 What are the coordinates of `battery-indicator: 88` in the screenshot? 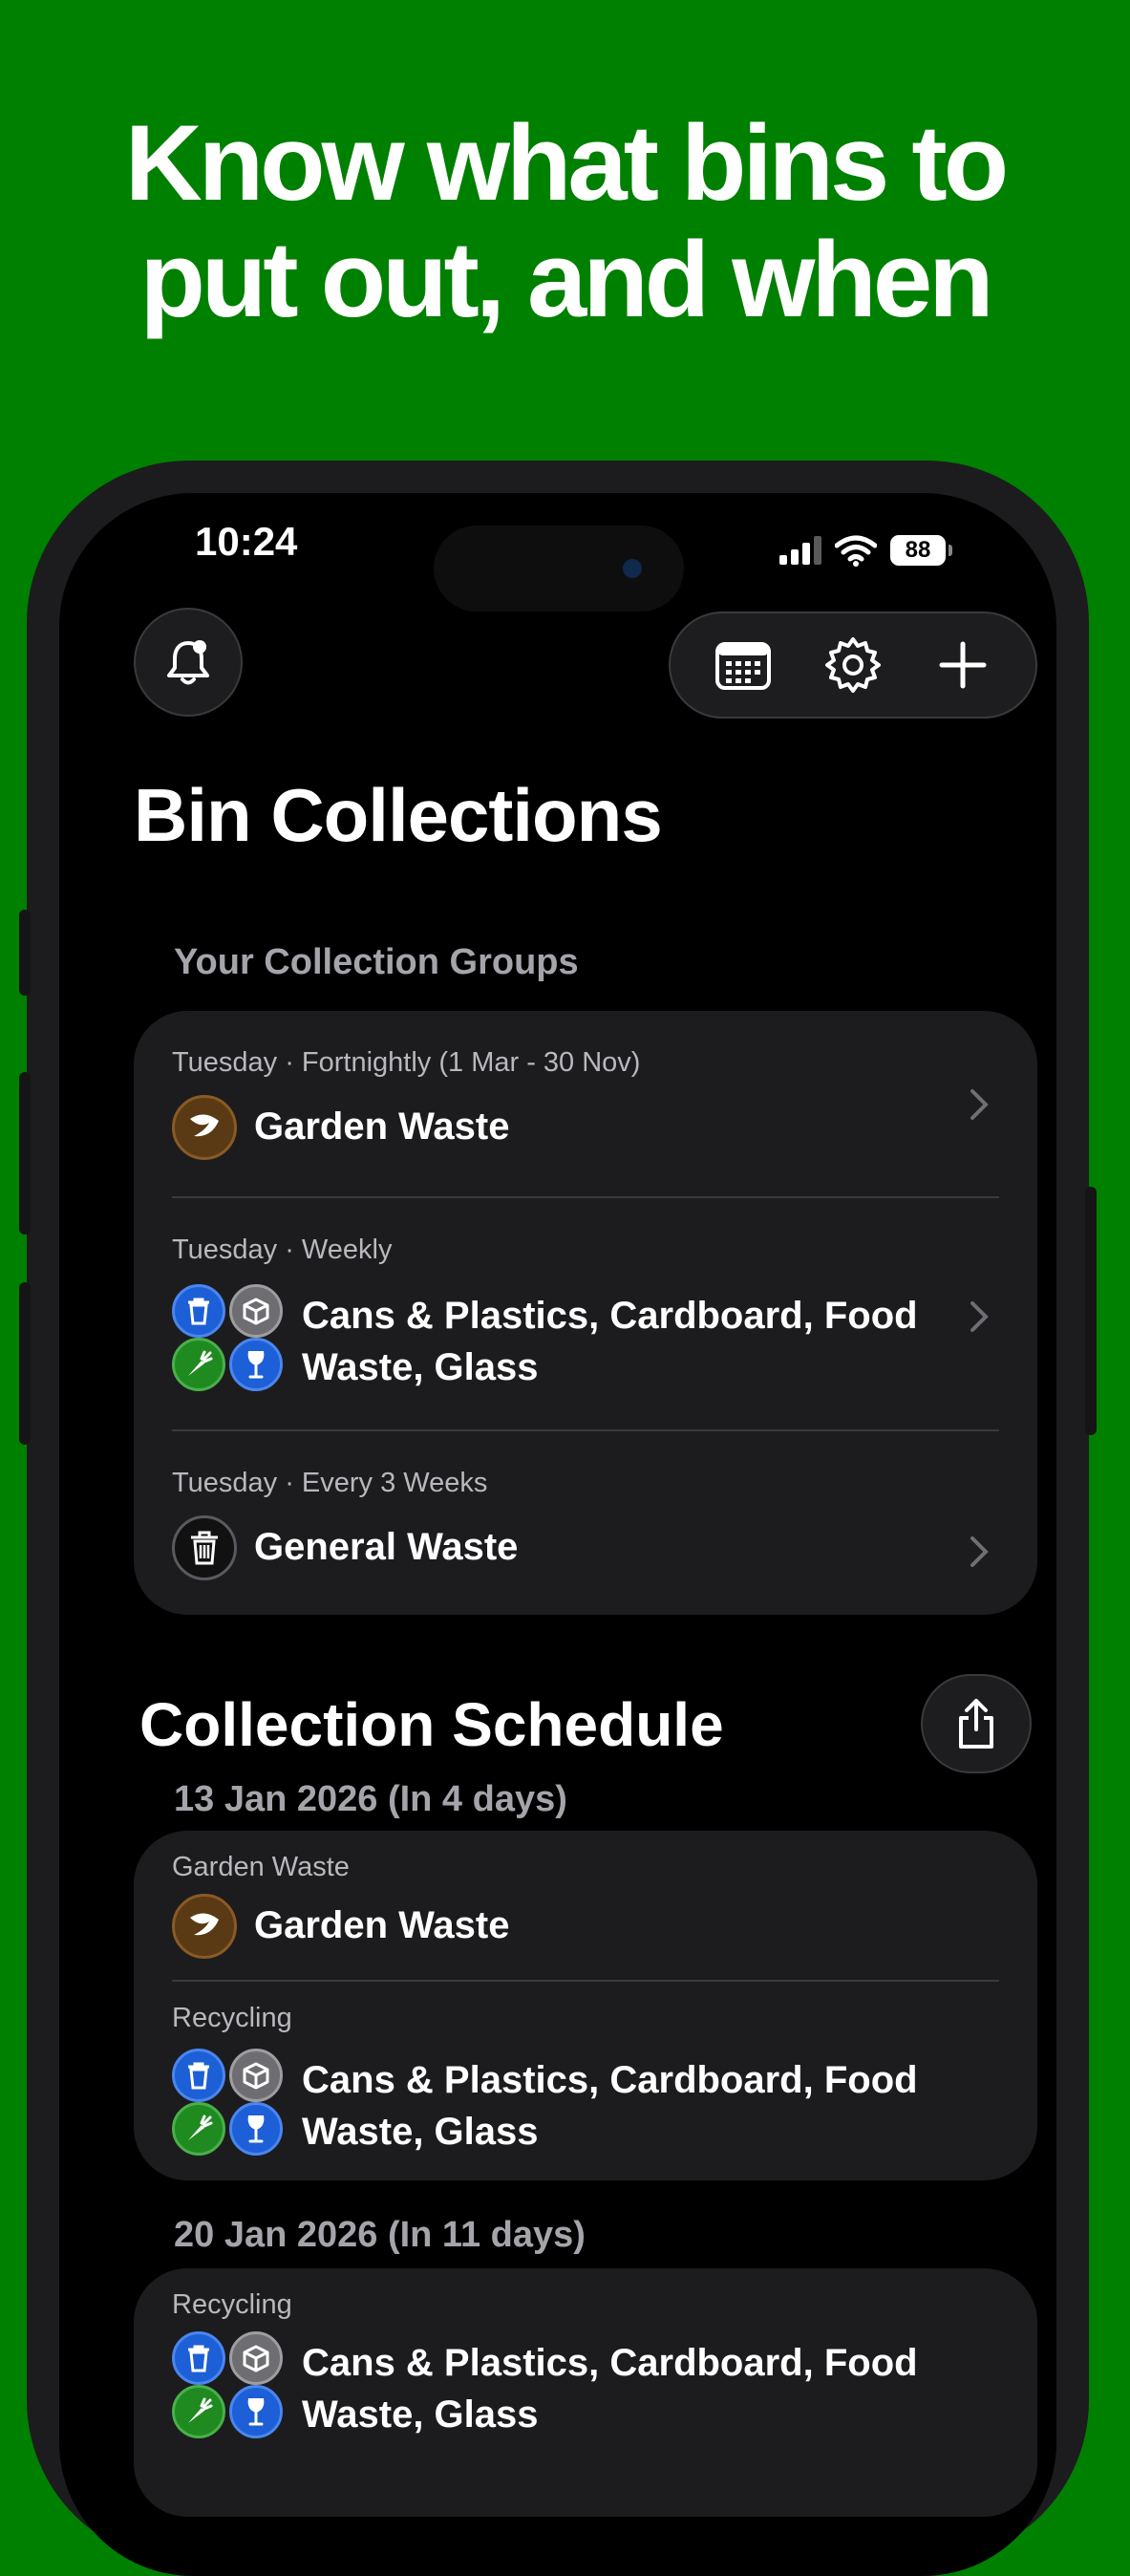 It's located at (921, 550).